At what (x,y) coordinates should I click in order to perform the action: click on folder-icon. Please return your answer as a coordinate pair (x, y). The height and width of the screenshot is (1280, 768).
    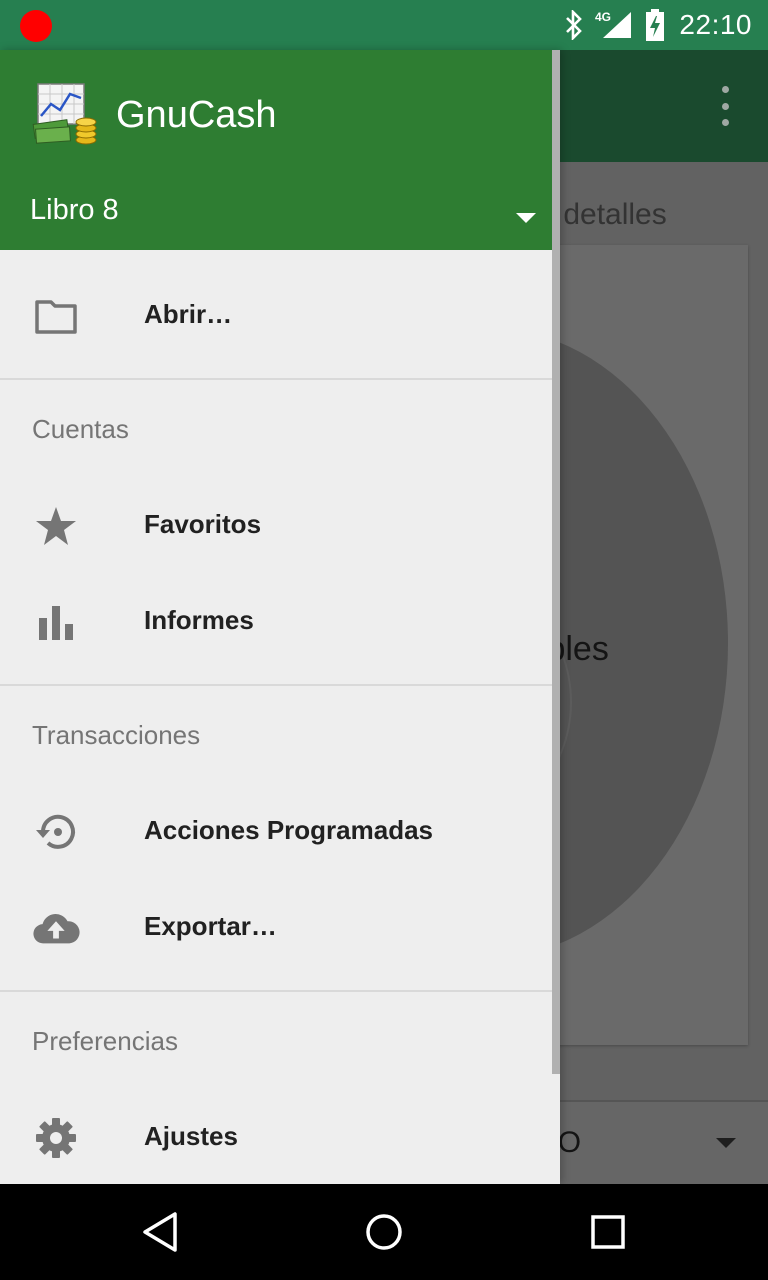
    Looking at the image, I should click on (56, 316).